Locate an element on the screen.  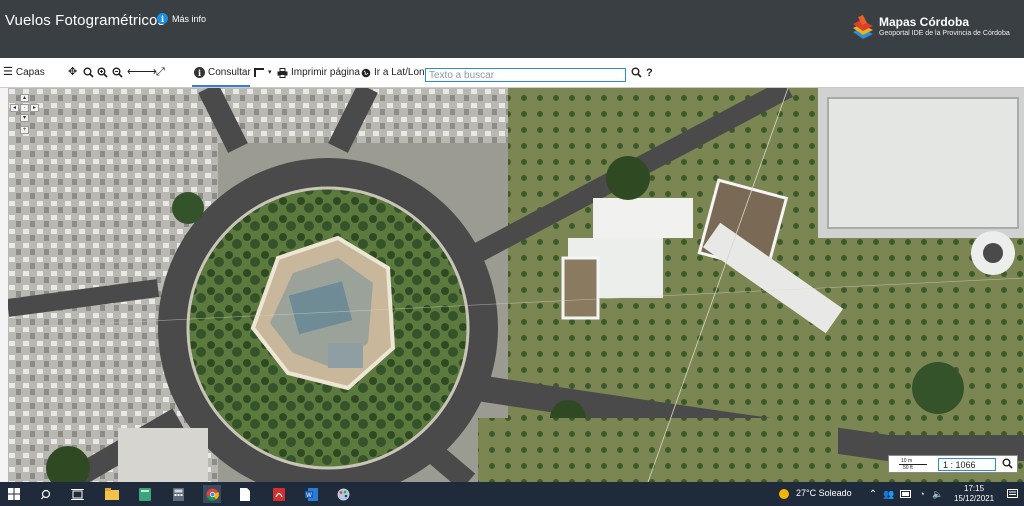
move-icon: ✥ is located at coordinates (73, 72).